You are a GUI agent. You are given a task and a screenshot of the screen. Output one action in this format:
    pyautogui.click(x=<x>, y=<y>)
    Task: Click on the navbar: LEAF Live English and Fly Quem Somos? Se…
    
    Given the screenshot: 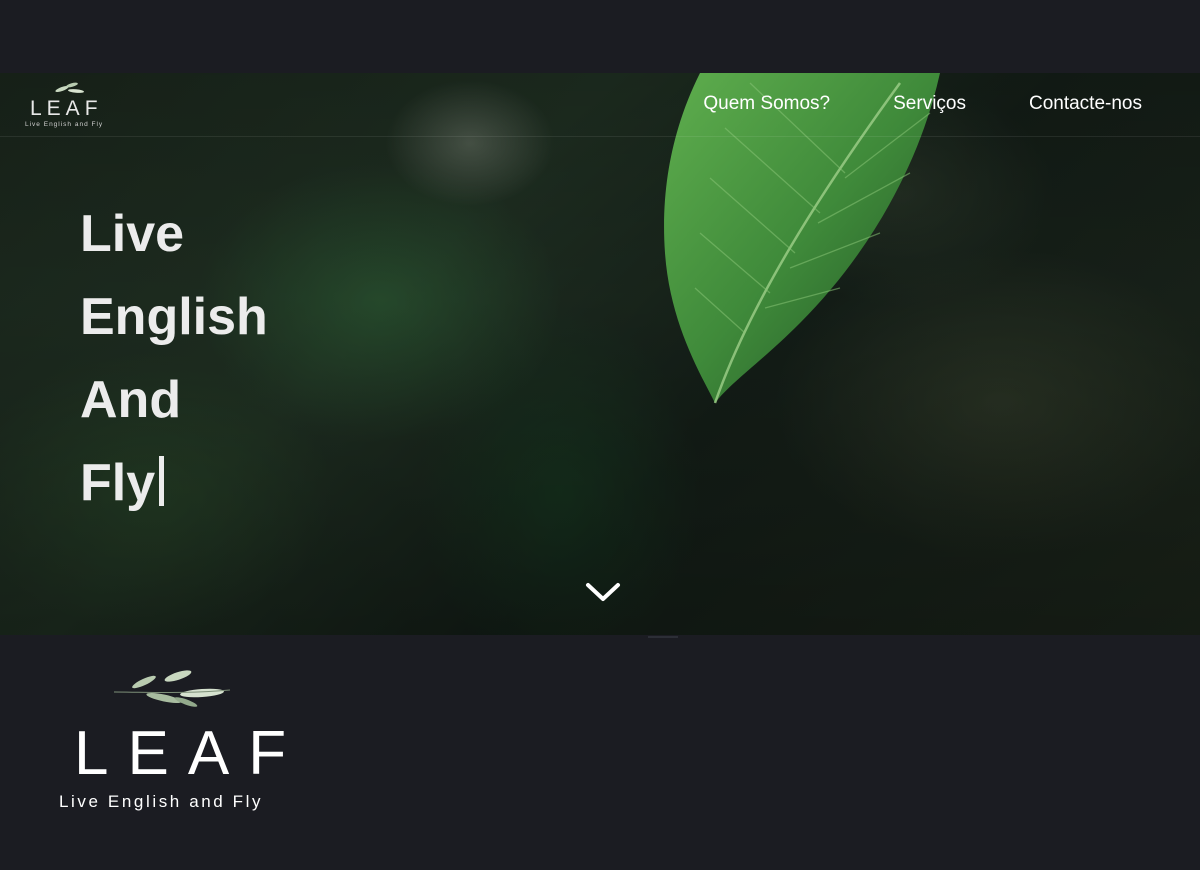 What is the action you would take?
    pyautogui.click(x=600, y=105)
    